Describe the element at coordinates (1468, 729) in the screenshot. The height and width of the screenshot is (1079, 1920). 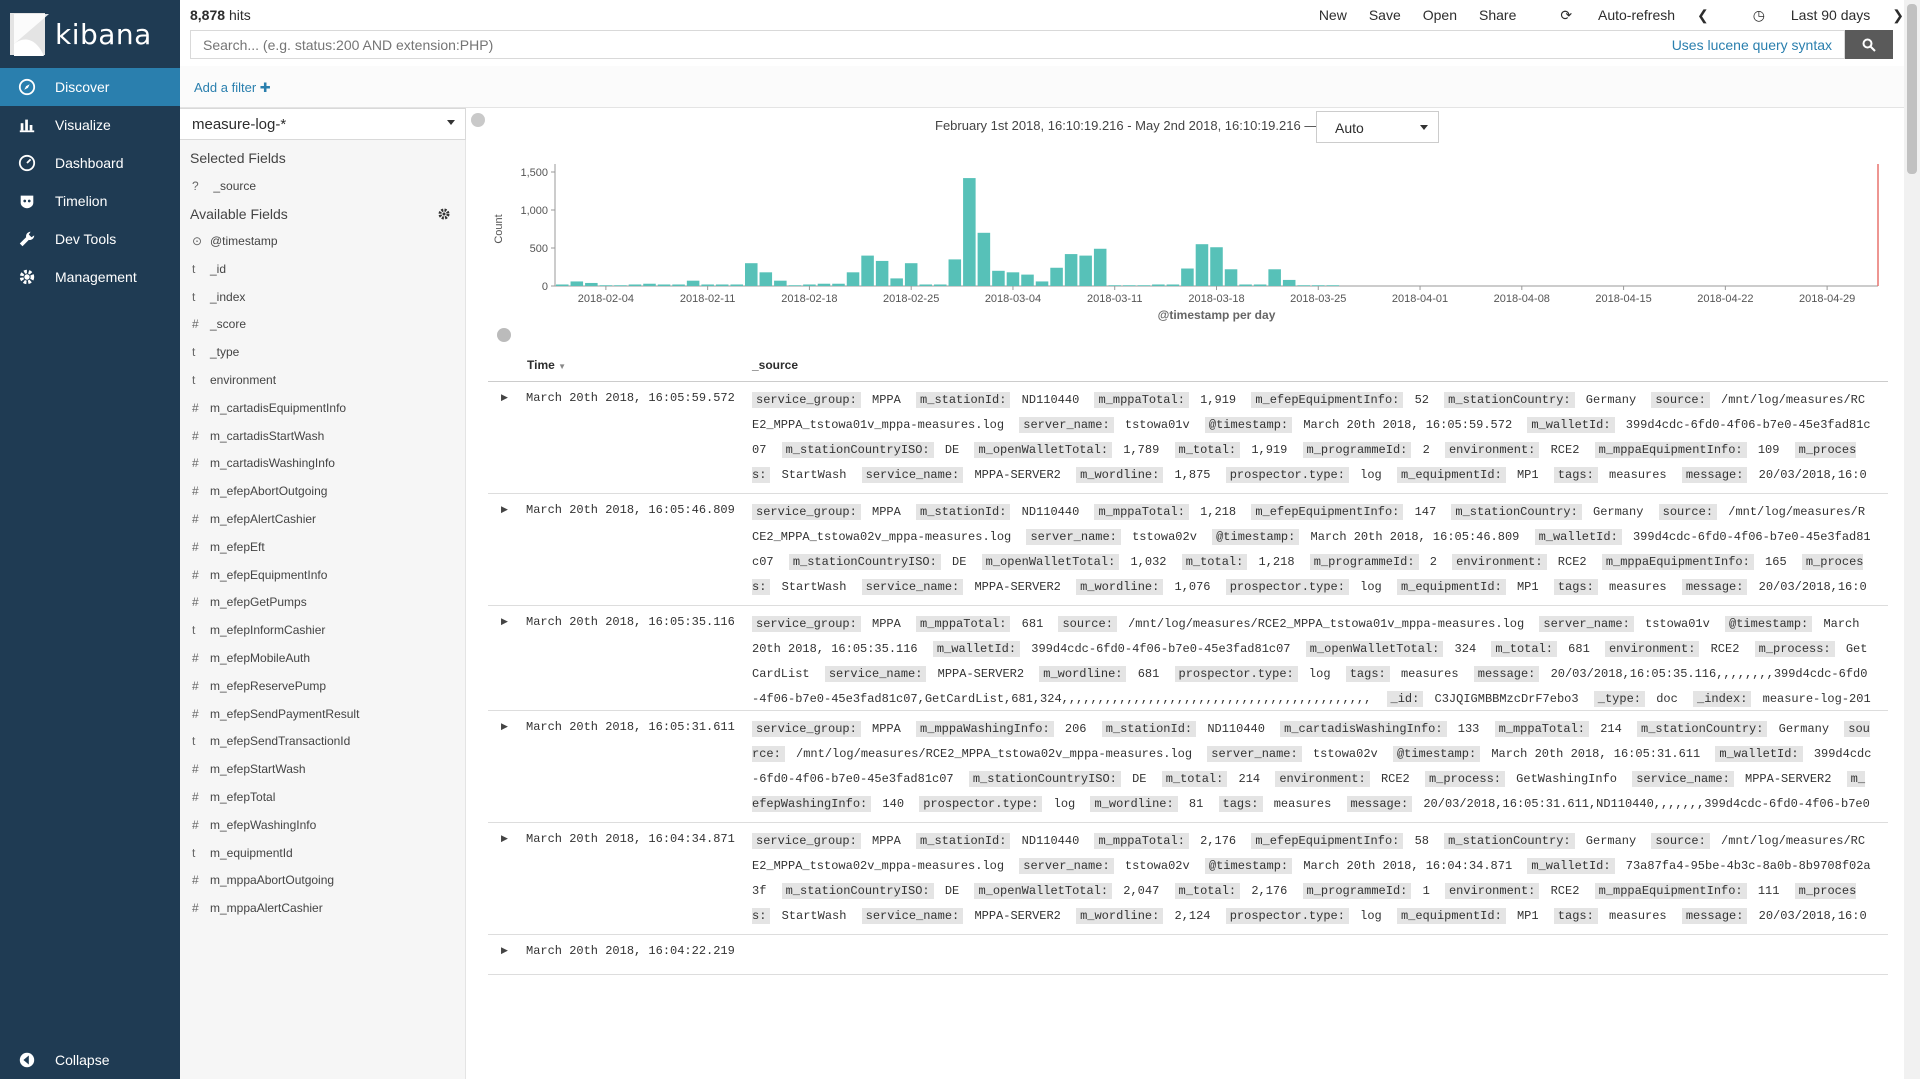
I see `source-value: 133` at that location.